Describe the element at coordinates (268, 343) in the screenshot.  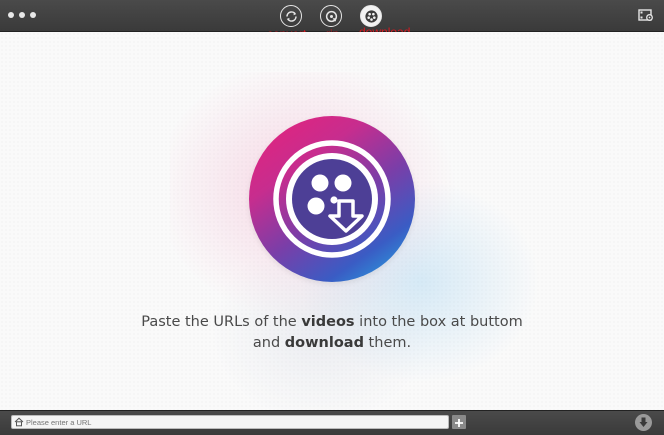
I see `message-part3: and` at that location.